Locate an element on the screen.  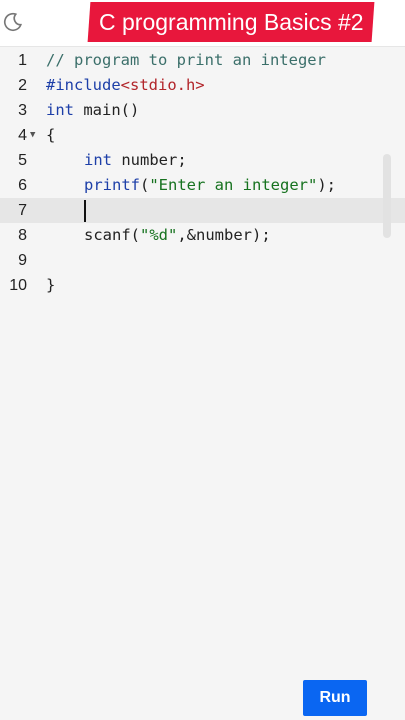
code-text: } is located at coordinates (50, 285).